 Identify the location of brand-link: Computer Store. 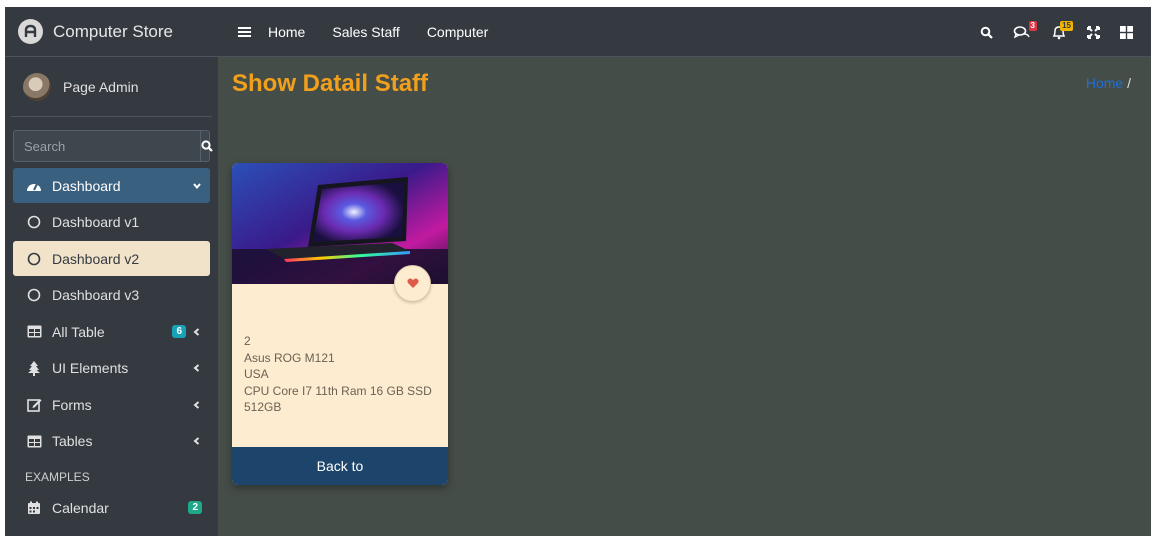
(111, 32).